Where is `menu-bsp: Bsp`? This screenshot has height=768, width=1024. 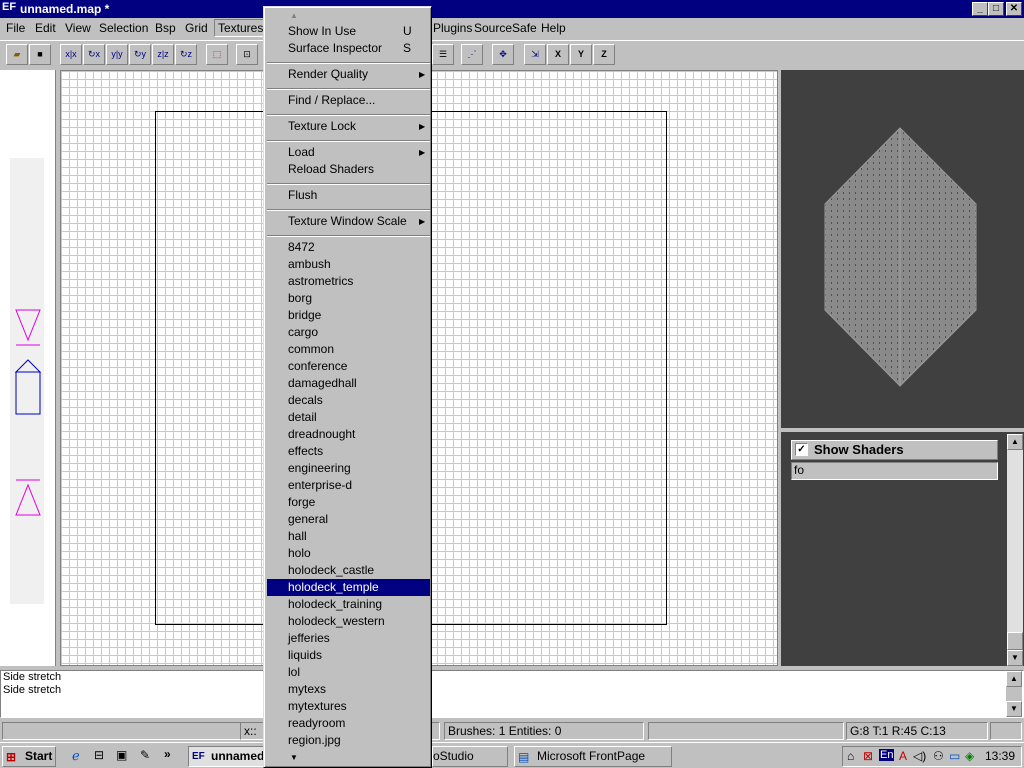 menu-bsp: Bsp is located at coordinates (165, 28).